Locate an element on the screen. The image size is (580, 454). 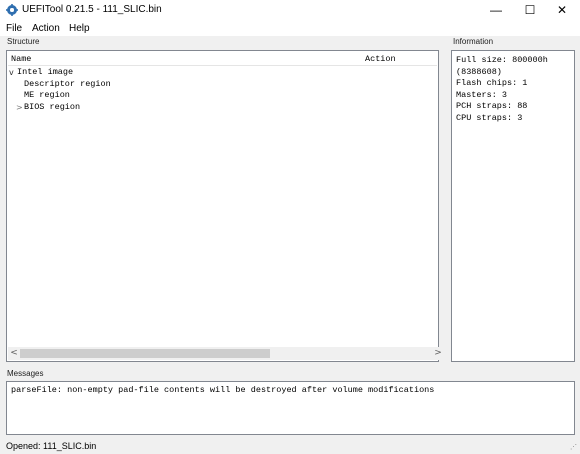
minimize-button: — is located at coordinates (496, 10).